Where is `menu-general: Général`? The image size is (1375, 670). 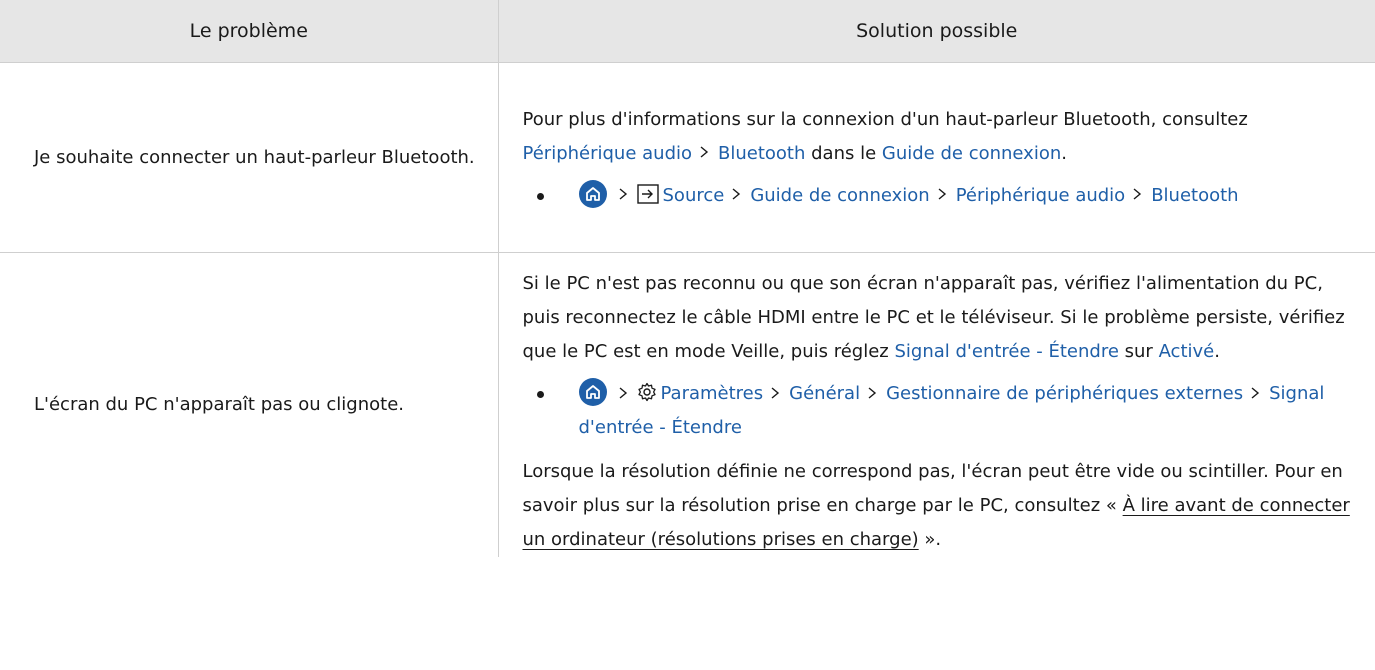 menu-general: Général is located at coordinates (824, 393).